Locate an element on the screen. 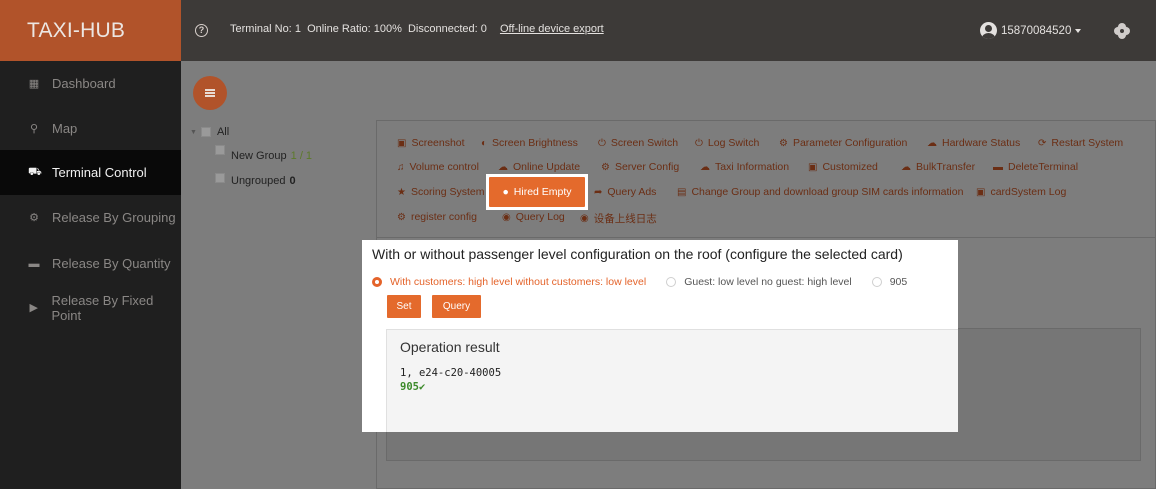 Image resolution: width=1156 pixels, height=489 pixels. cmd-label: Taxi Information is located at coordinates (752, 167).